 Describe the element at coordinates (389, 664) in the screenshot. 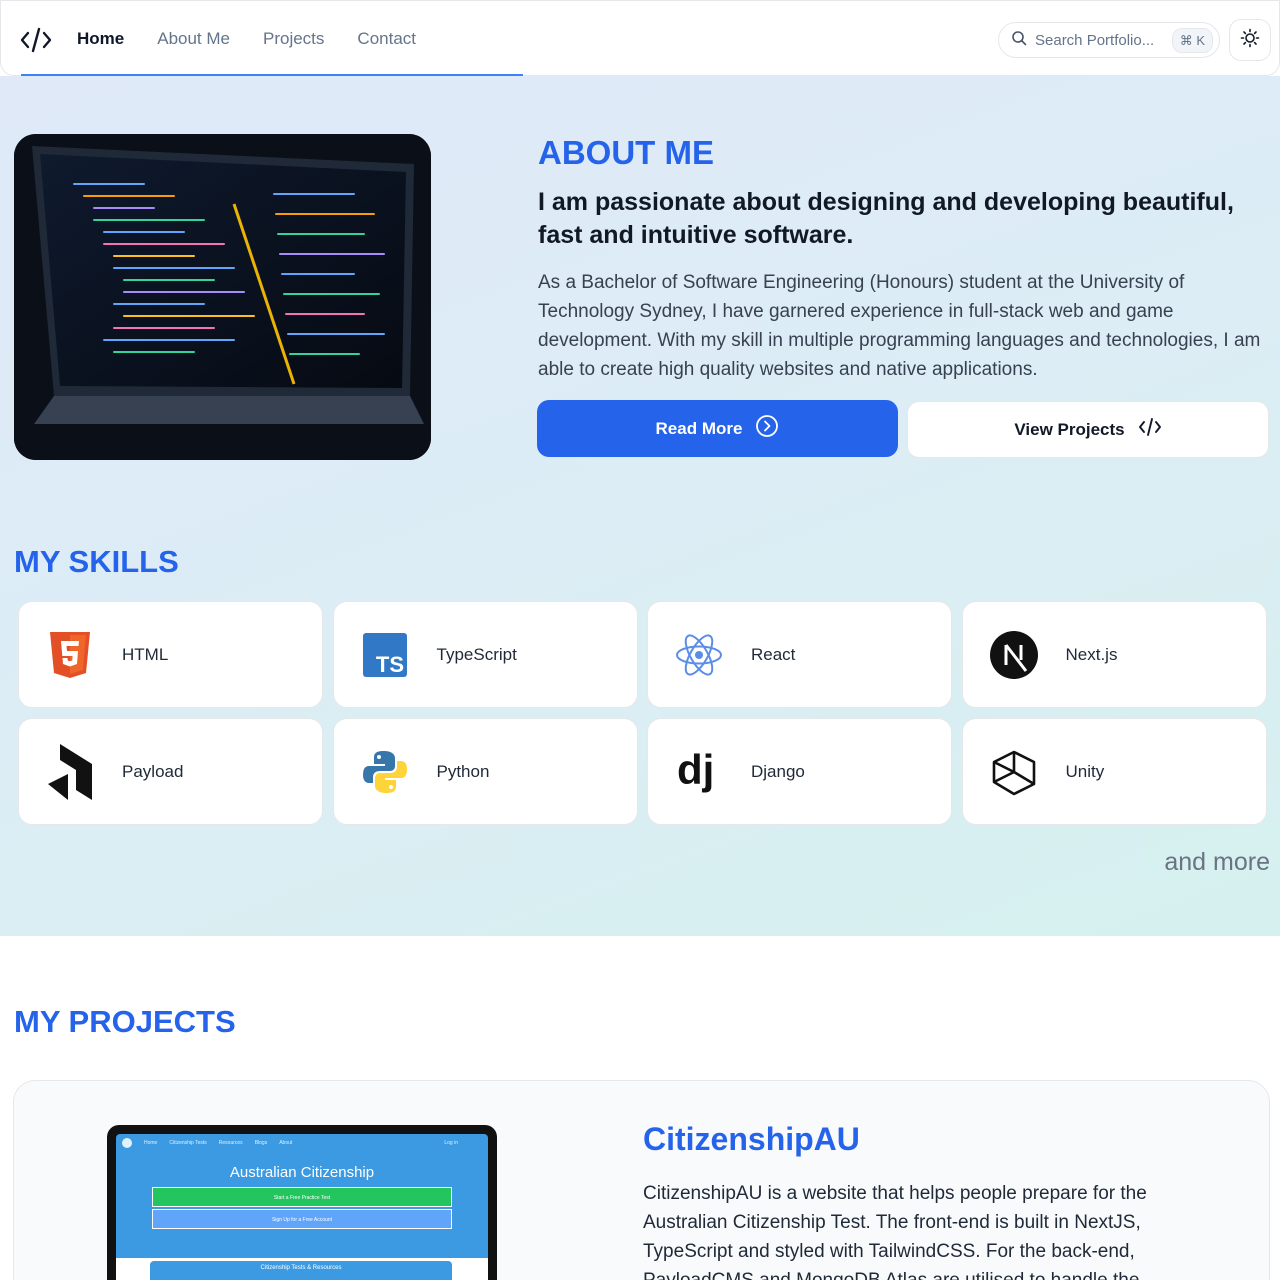

I see `svg-text: TS` at that location.